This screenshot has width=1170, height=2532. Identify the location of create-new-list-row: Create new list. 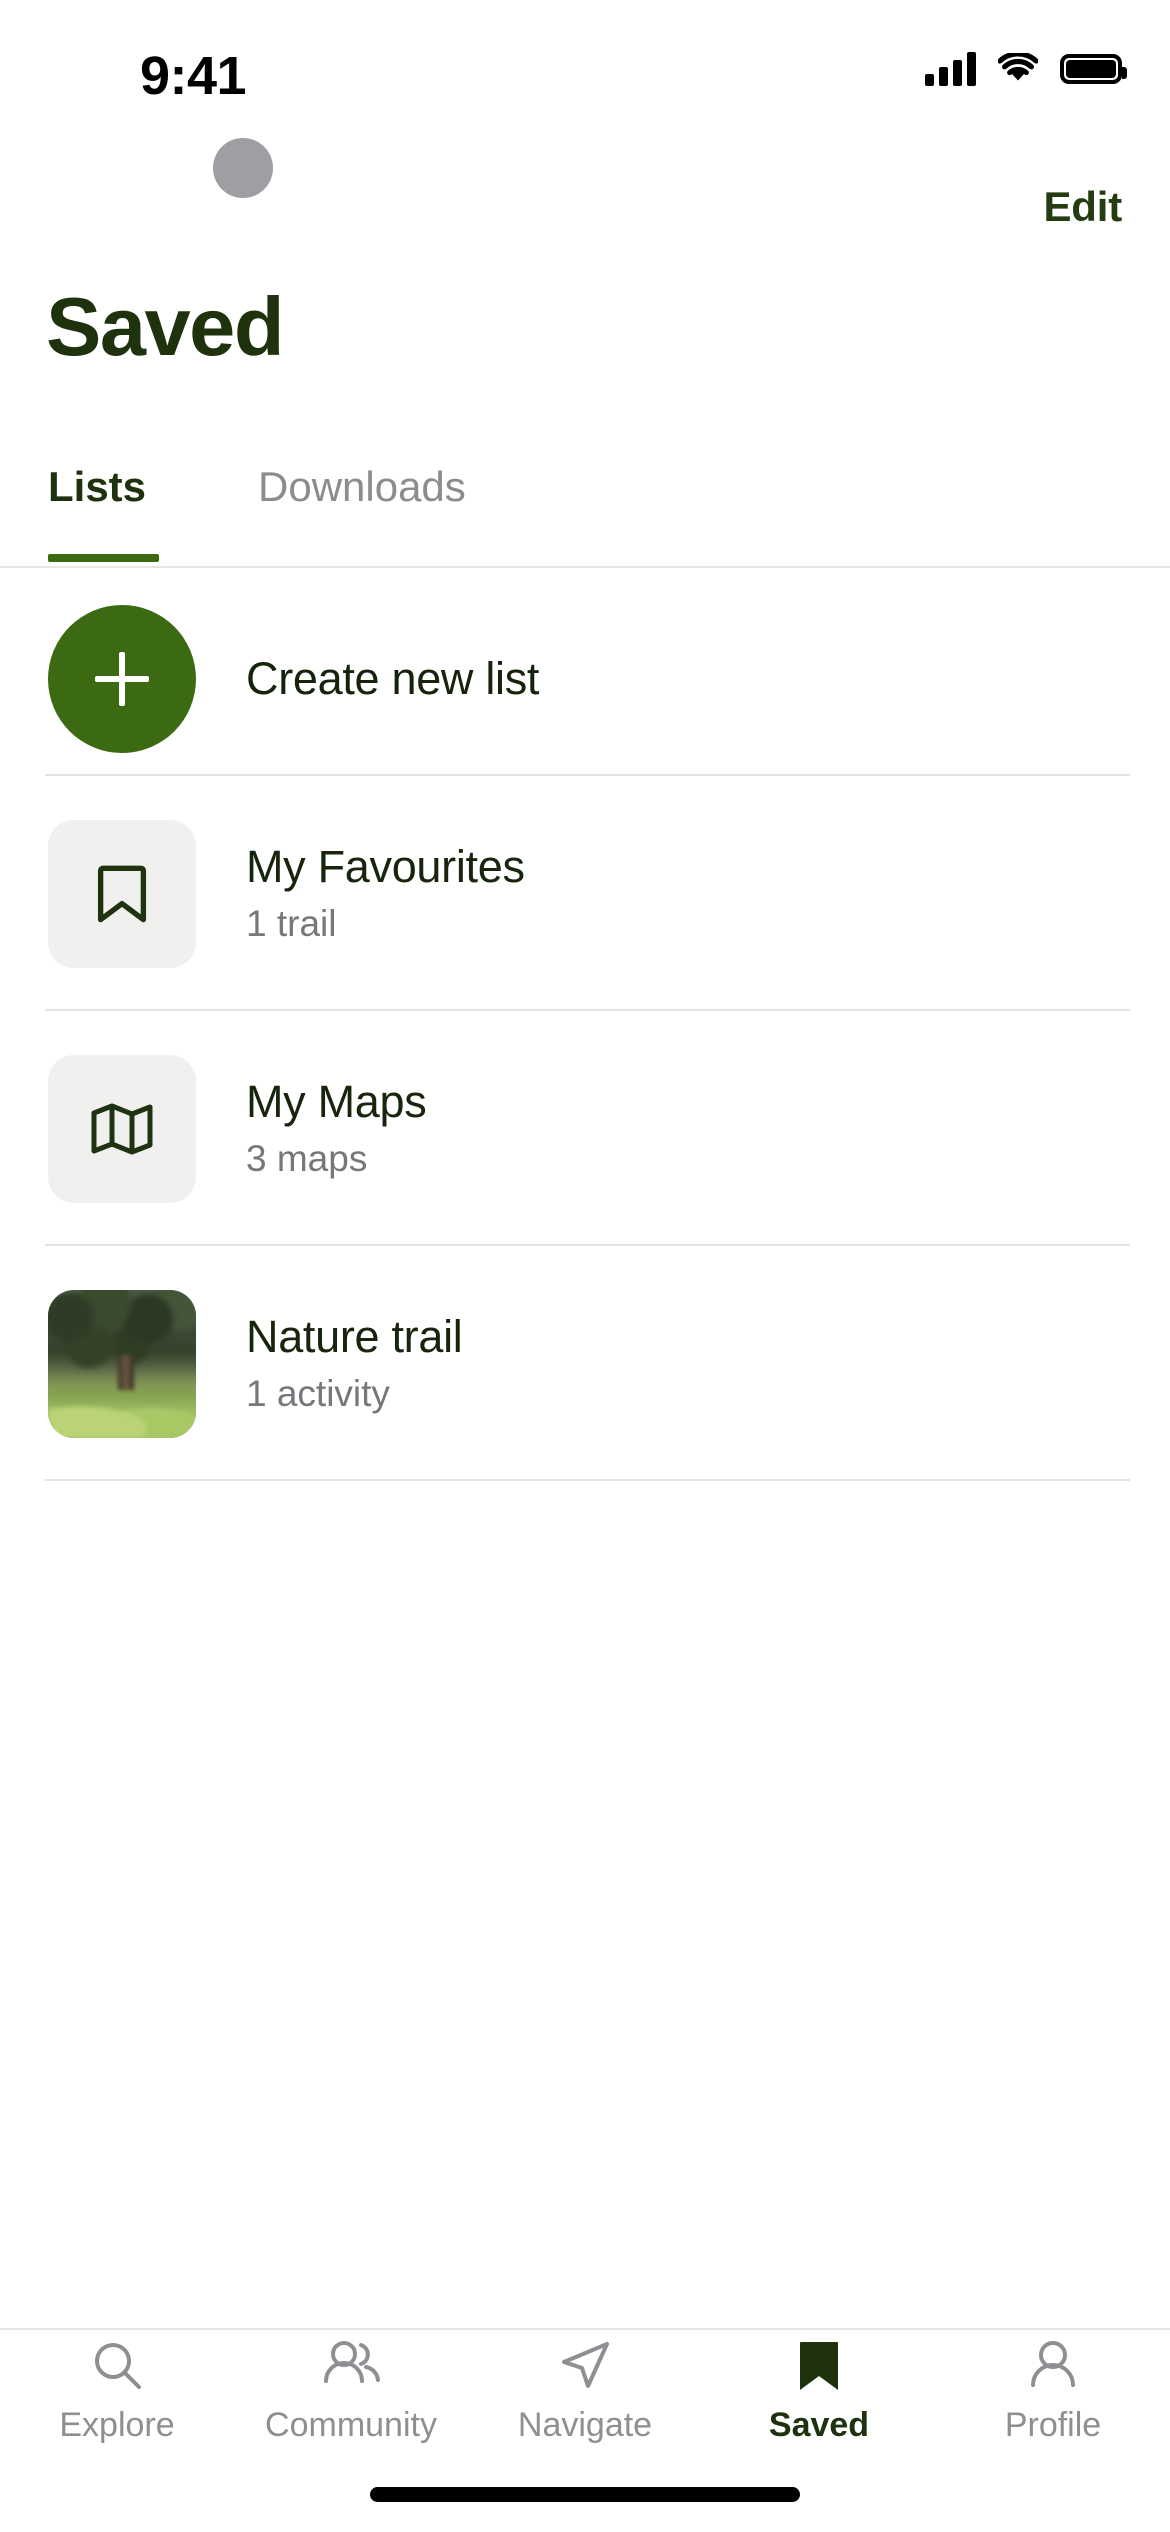
(585, 672).